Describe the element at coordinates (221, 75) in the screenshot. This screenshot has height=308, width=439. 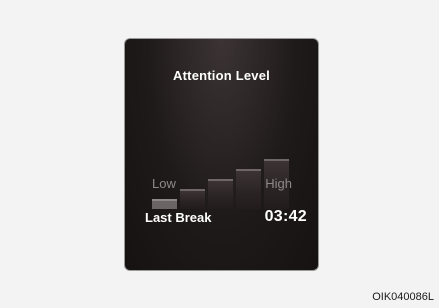
I see `display-title: Attention Level` at that location.